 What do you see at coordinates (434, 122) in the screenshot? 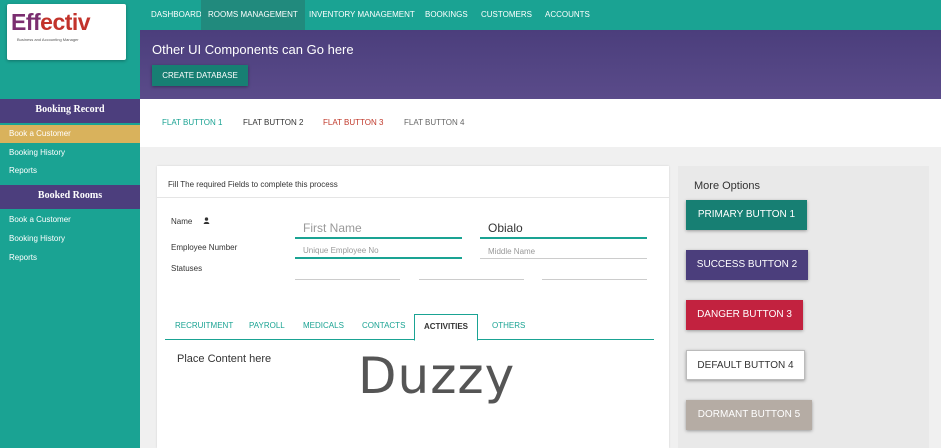
I see `flat-button-4: FLAT BUTTON 4` at bounding box center [434, 122].